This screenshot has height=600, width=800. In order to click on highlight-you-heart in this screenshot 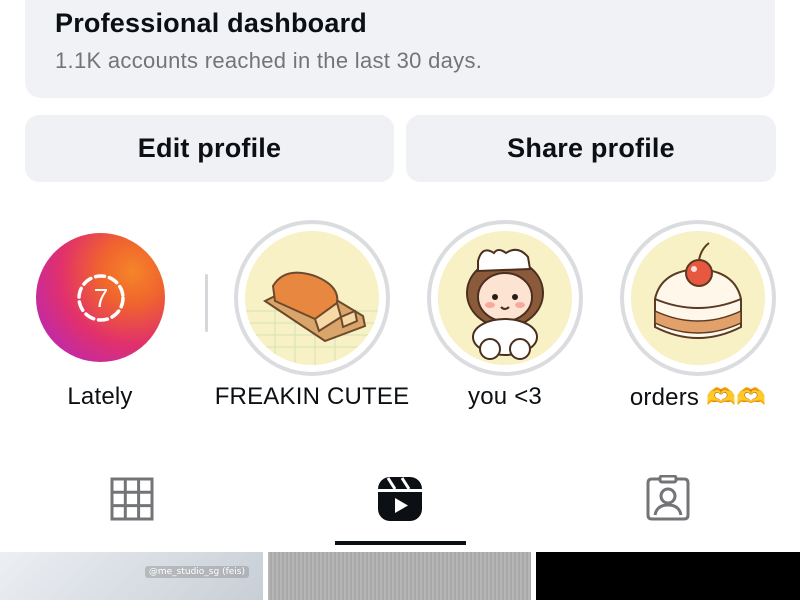, I will do `click(505, 298)`.